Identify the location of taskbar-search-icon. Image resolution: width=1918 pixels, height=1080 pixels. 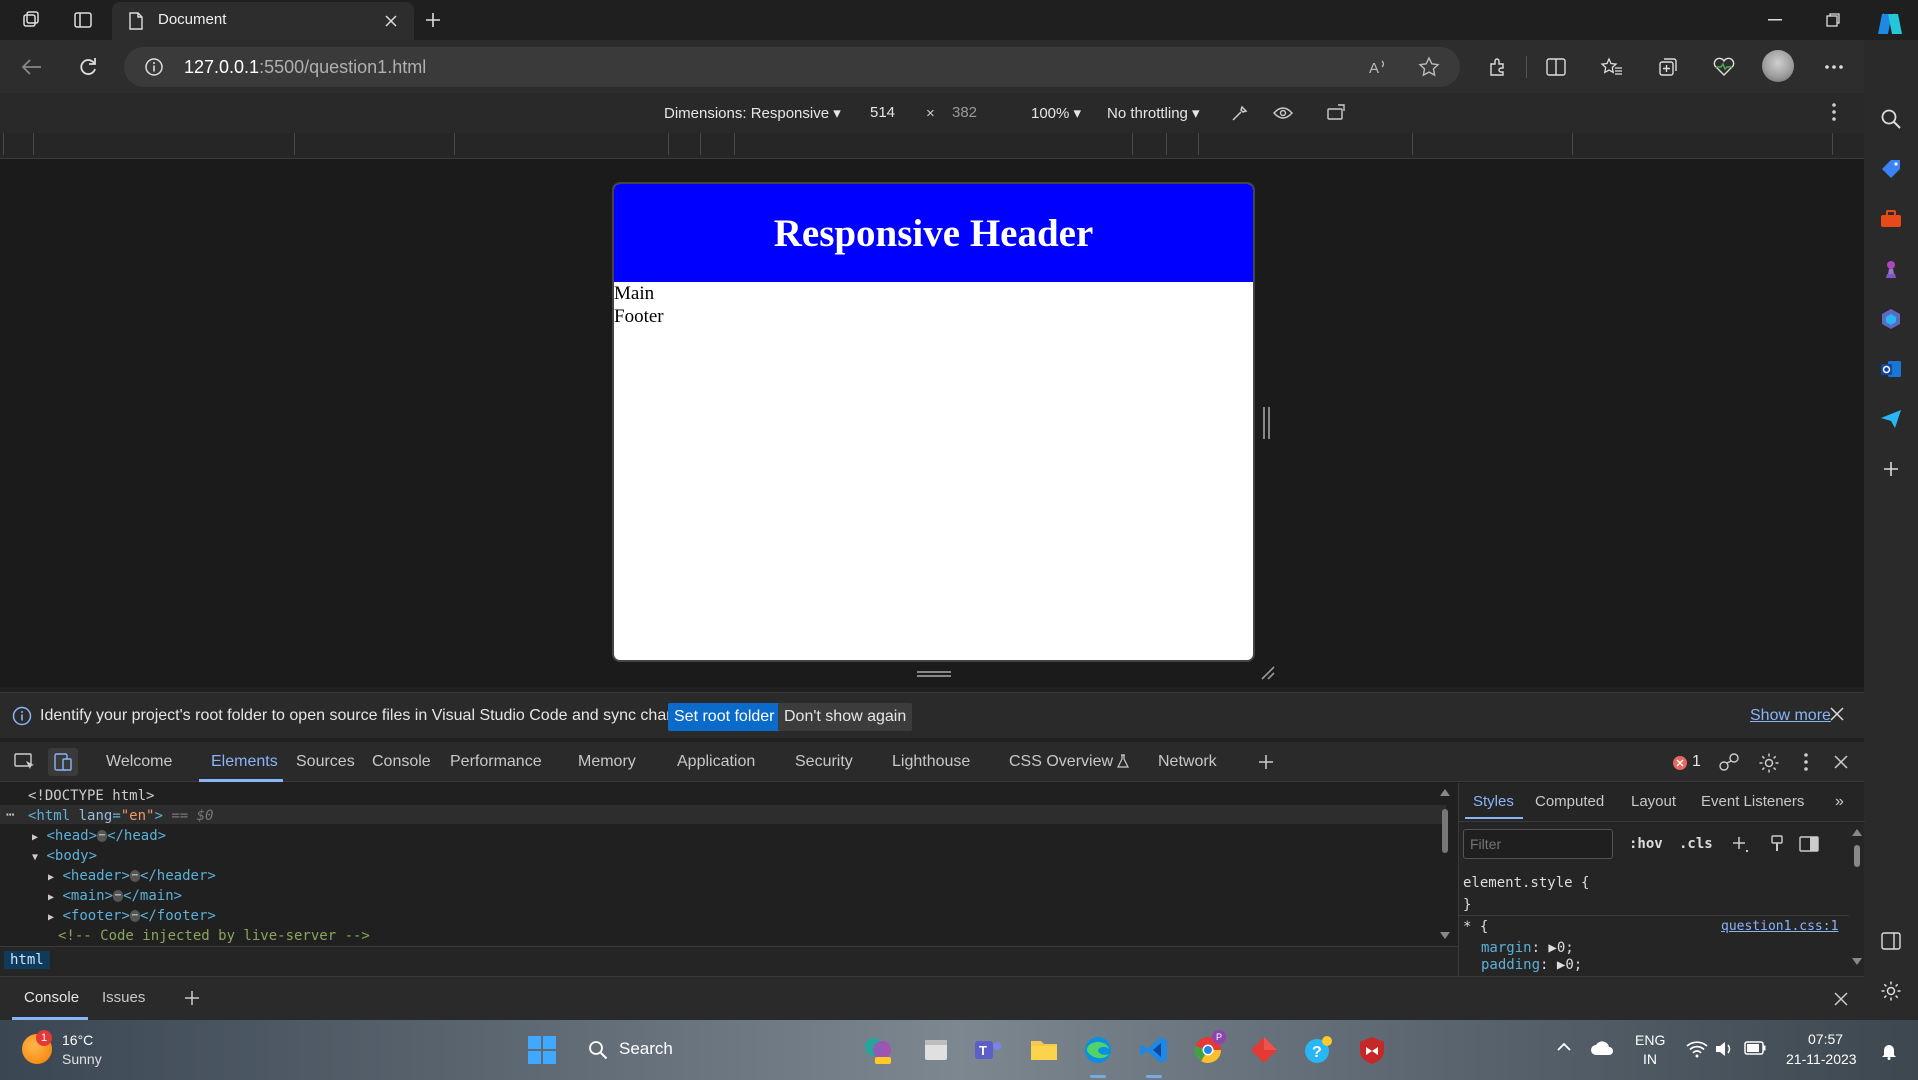
(598, 1050).